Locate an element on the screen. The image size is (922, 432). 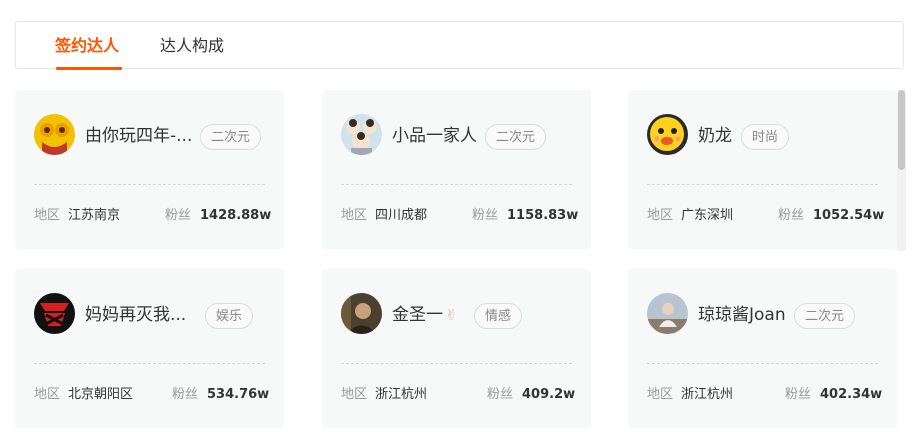
influencer-card: 小品一家人 二次元 地区 四川成都 粉丝 1158.83w is located at coordinates (456, 169).